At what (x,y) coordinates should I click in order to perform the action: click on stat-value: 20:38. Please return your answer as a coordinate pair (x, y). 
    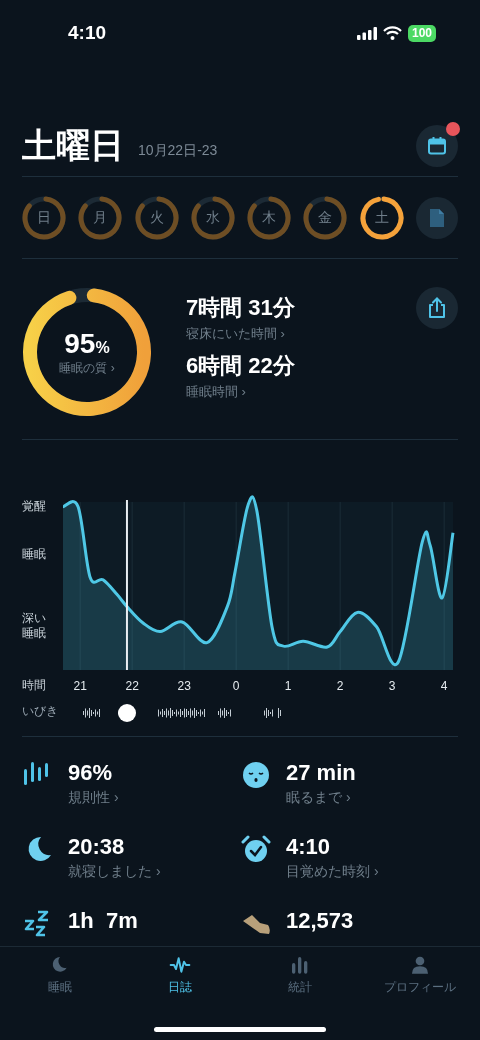
    Looking at the image, I should click on (97, 847).